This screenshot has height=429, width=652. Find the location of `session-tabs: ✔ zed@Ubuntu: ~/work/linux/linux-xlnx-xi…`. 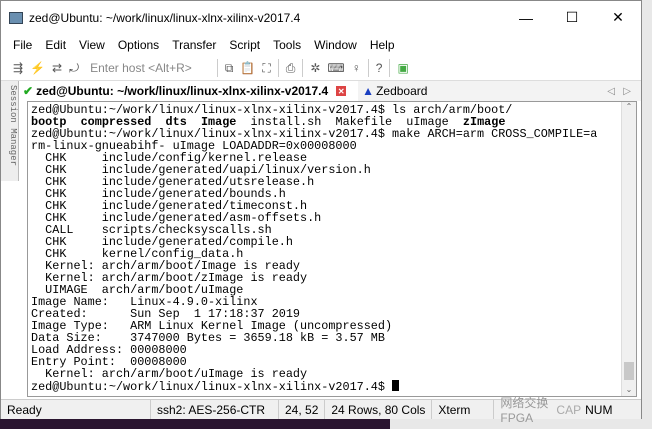

session-tabs: ✔ zed@Ubuntu: ~/work/linux/linux-xlnx-xi… is located at coordinates (330, 91).